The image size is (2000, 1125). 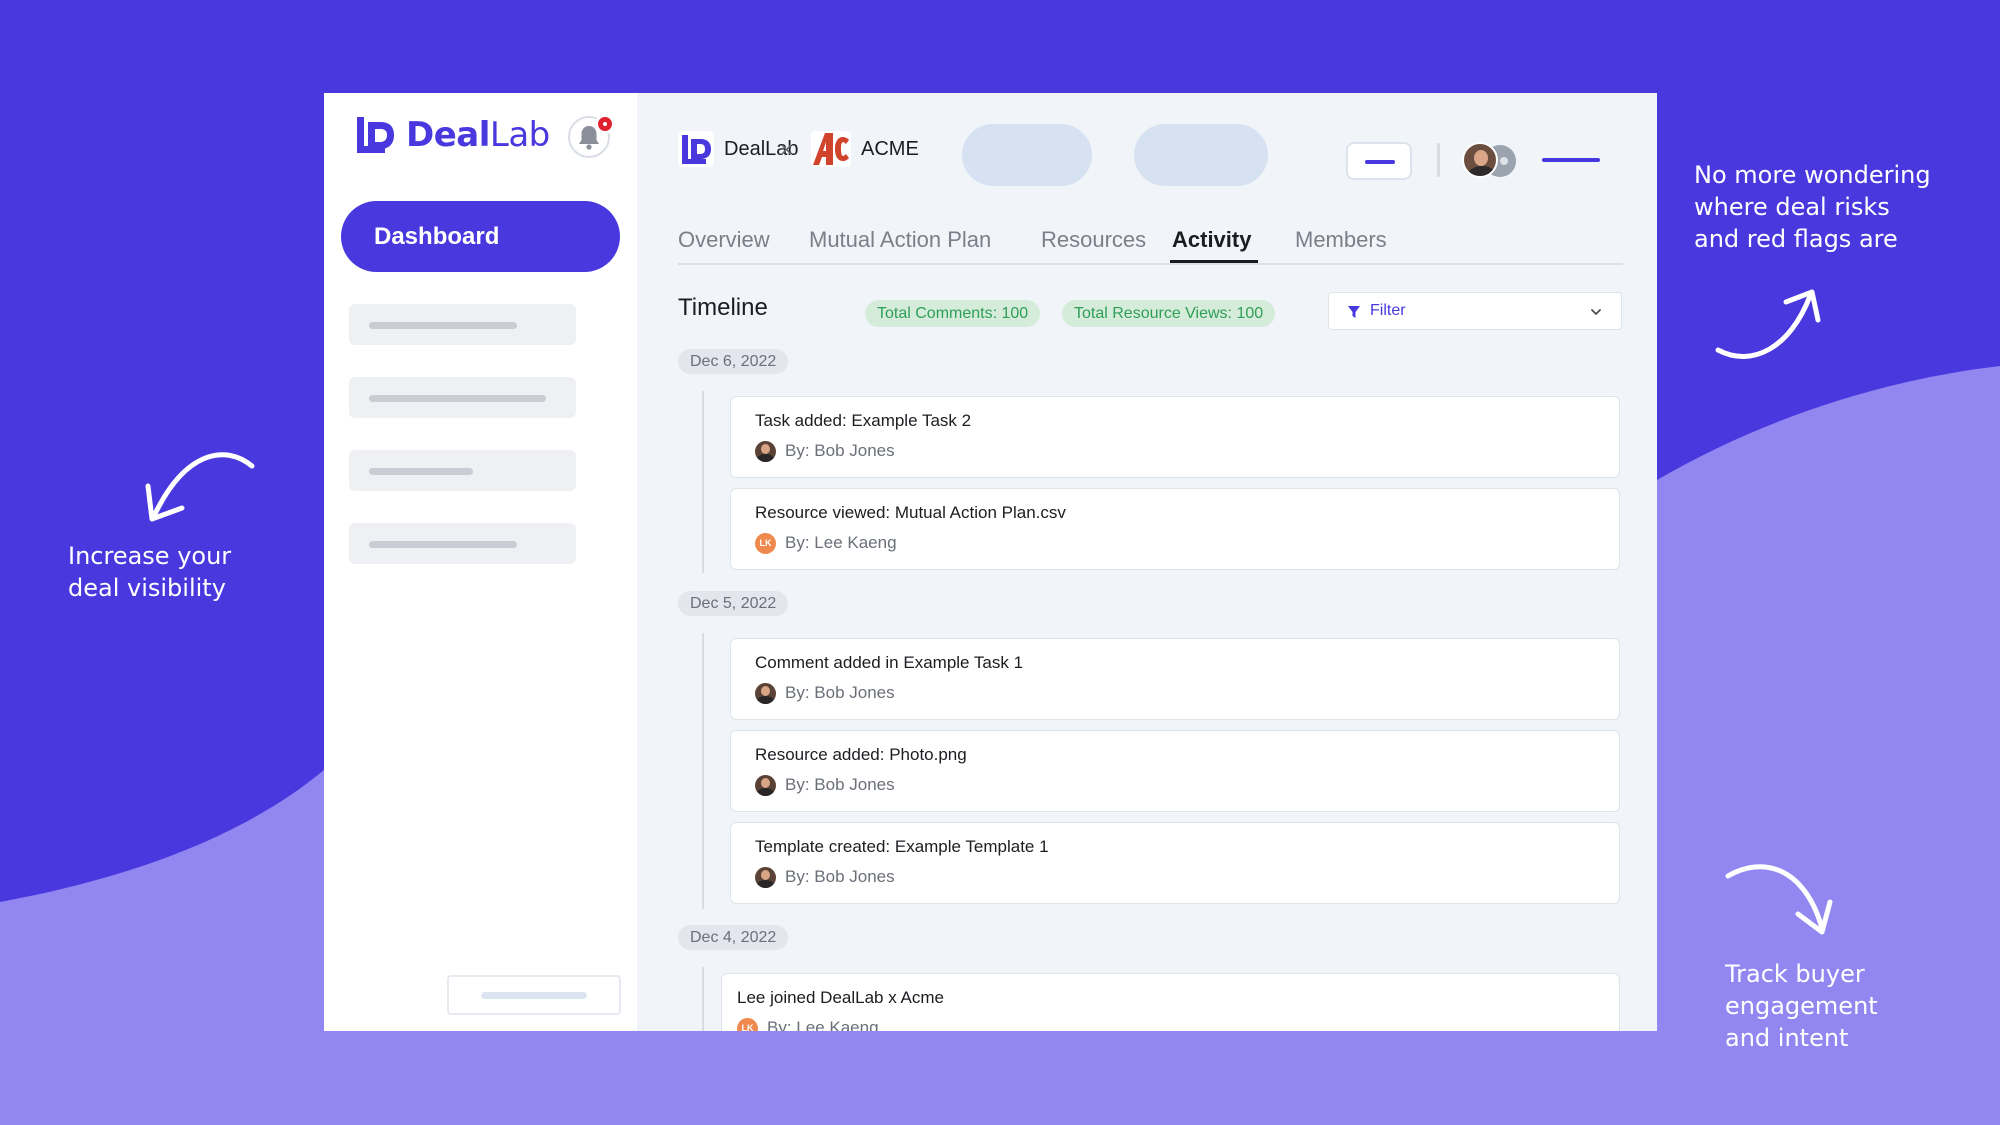 I want to click on funnel-icon, so click(x=1354, y=312).